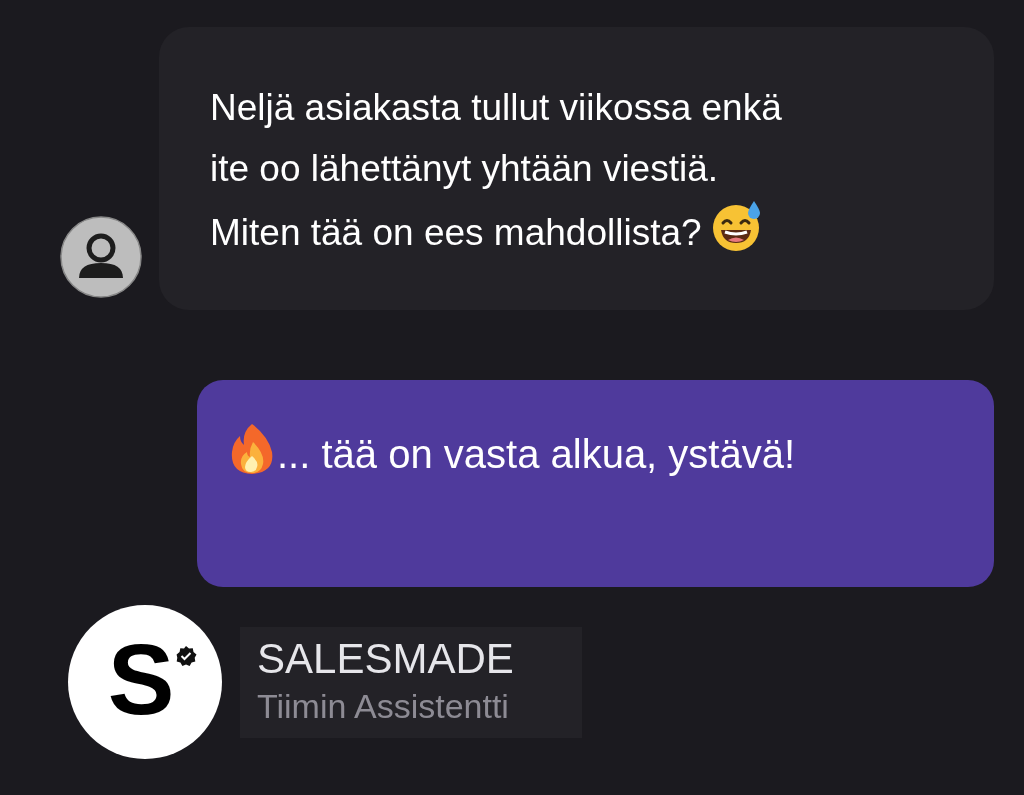  I want to click on user-avatar-icon, so click(101, 257).